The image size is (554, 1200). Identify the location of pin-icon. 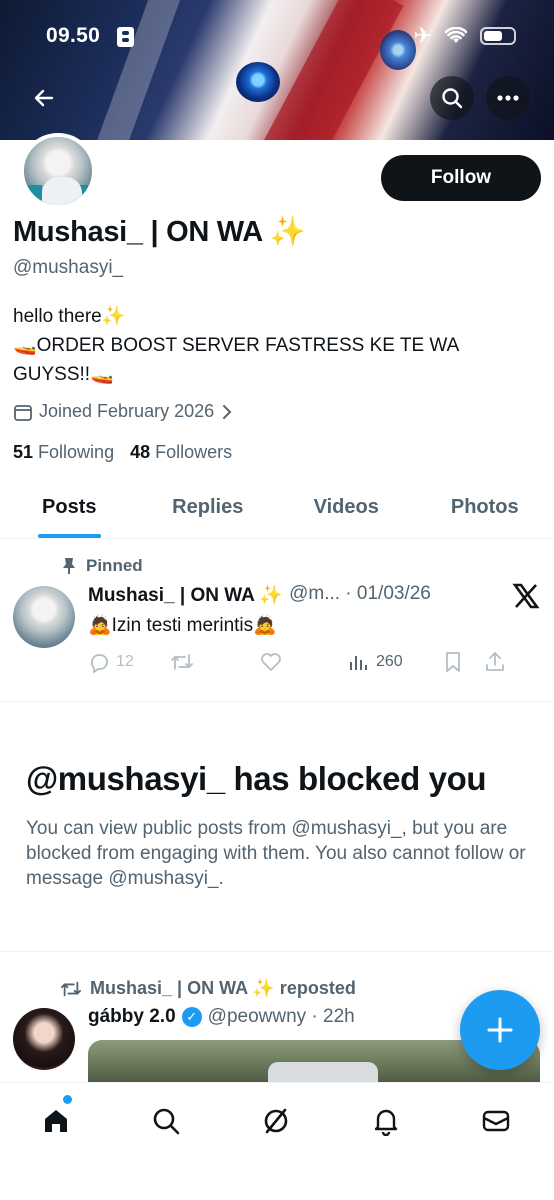
(69, 566).